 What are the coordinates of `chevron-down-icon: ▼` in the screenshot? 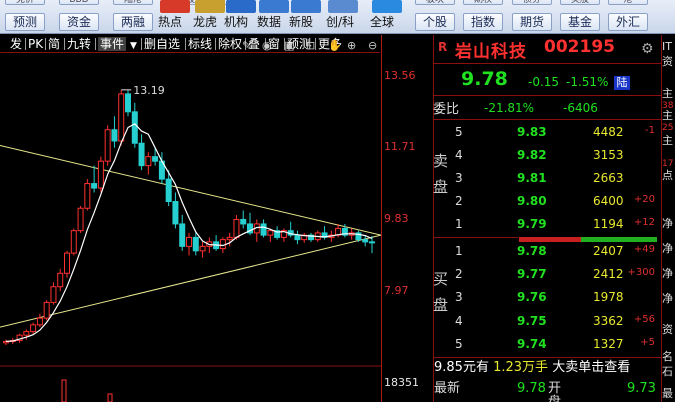 It's located at (133, 46).